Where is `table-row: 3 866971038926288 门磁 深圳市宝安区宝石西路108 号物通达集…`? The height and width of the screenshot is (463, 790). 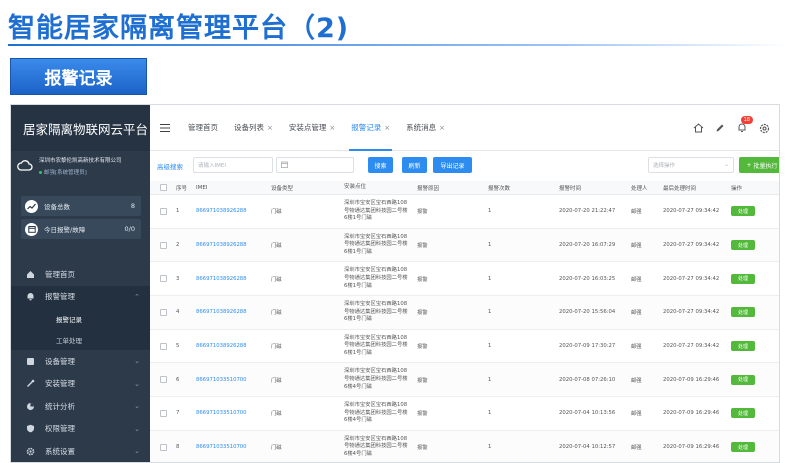 table-row: 3 866971038926288 门磁 深圳市宝安区宝石西路108 号物通达集… is located at coordinates (464, 279).